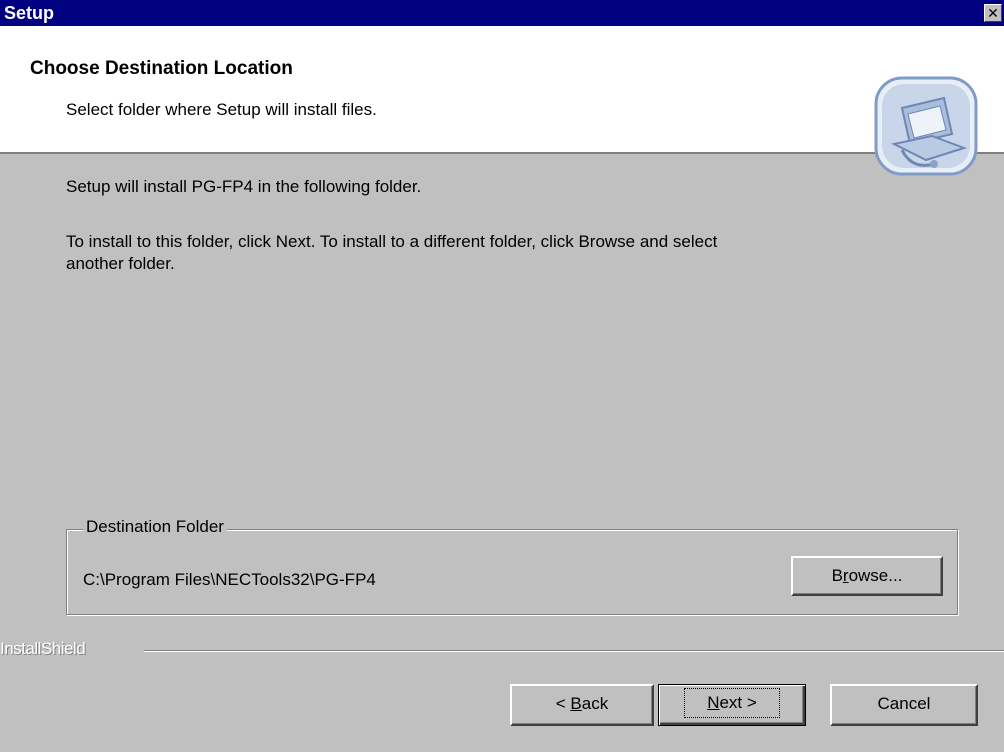  What do you see at coordinates (574, 651) in the screenshot?
I see `footer-separator` at bounding box center [574, 651].